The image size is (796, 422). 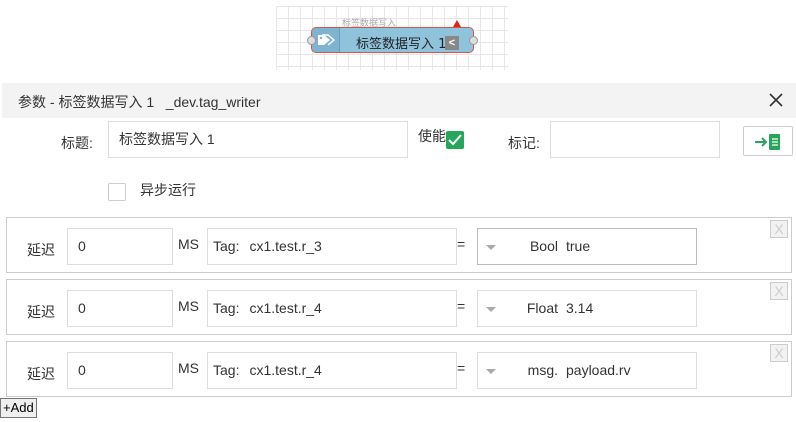 I want to click on write-row: 延迟 0 MS Tag: cx1.test.r_3 = Bool true X, so click(x=399, y=245).